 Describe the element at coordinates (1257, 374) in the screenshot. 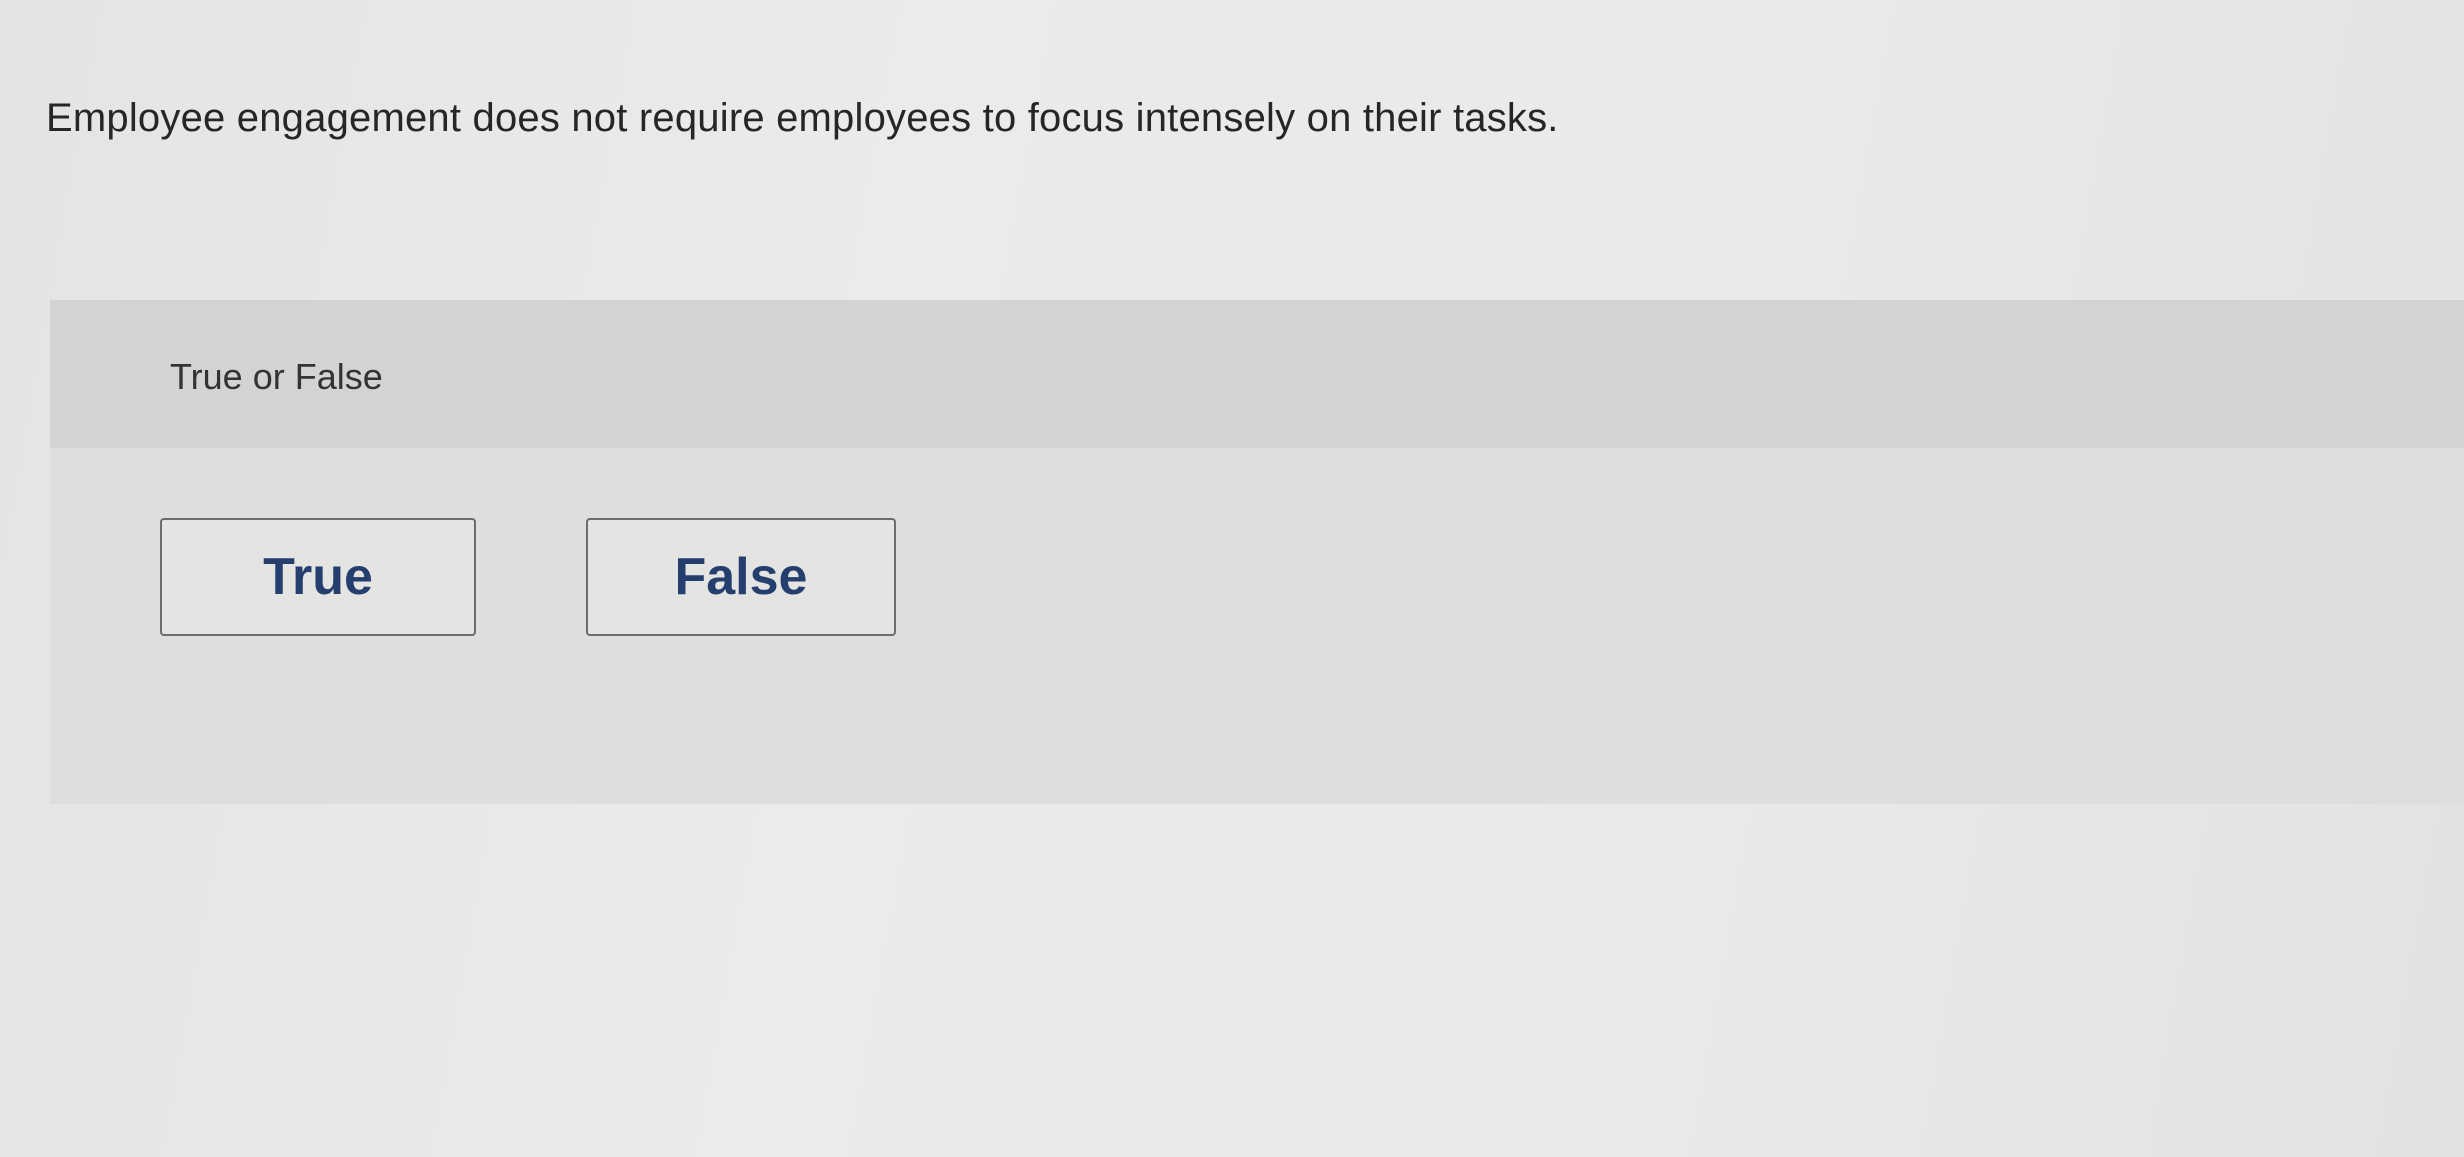

I see `answer-panel-header: True or False` at that location.